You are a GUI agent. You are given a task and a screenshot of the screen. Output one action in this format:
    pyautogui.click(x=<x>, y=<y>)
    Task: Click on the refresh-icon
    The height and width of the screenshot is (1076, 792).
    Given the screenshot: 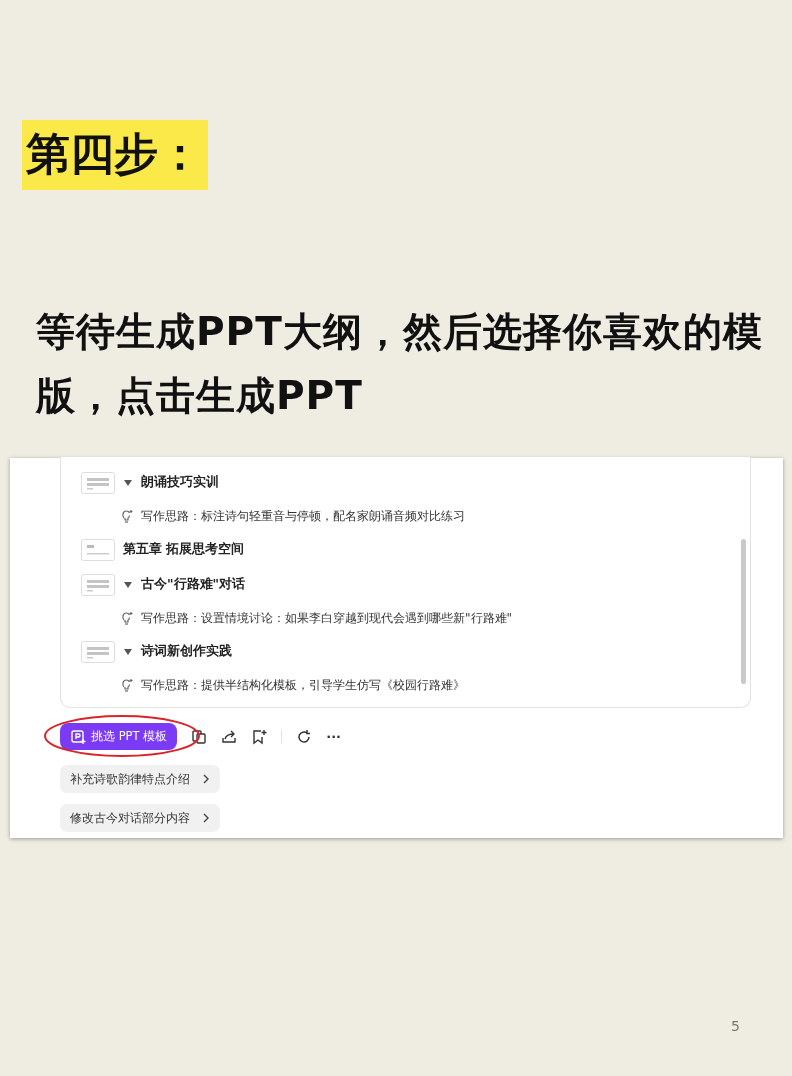 What is the action you would take?
    pyautogui.click(x=304, y=736)
    